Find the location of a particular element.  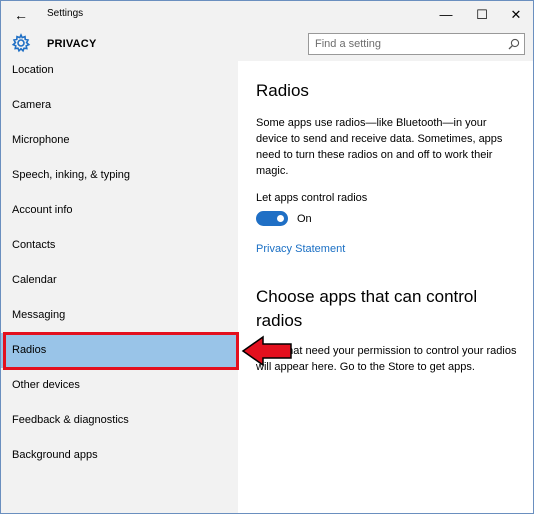

toggle-label: Let apps control radios is located at coordinates (312, 198).